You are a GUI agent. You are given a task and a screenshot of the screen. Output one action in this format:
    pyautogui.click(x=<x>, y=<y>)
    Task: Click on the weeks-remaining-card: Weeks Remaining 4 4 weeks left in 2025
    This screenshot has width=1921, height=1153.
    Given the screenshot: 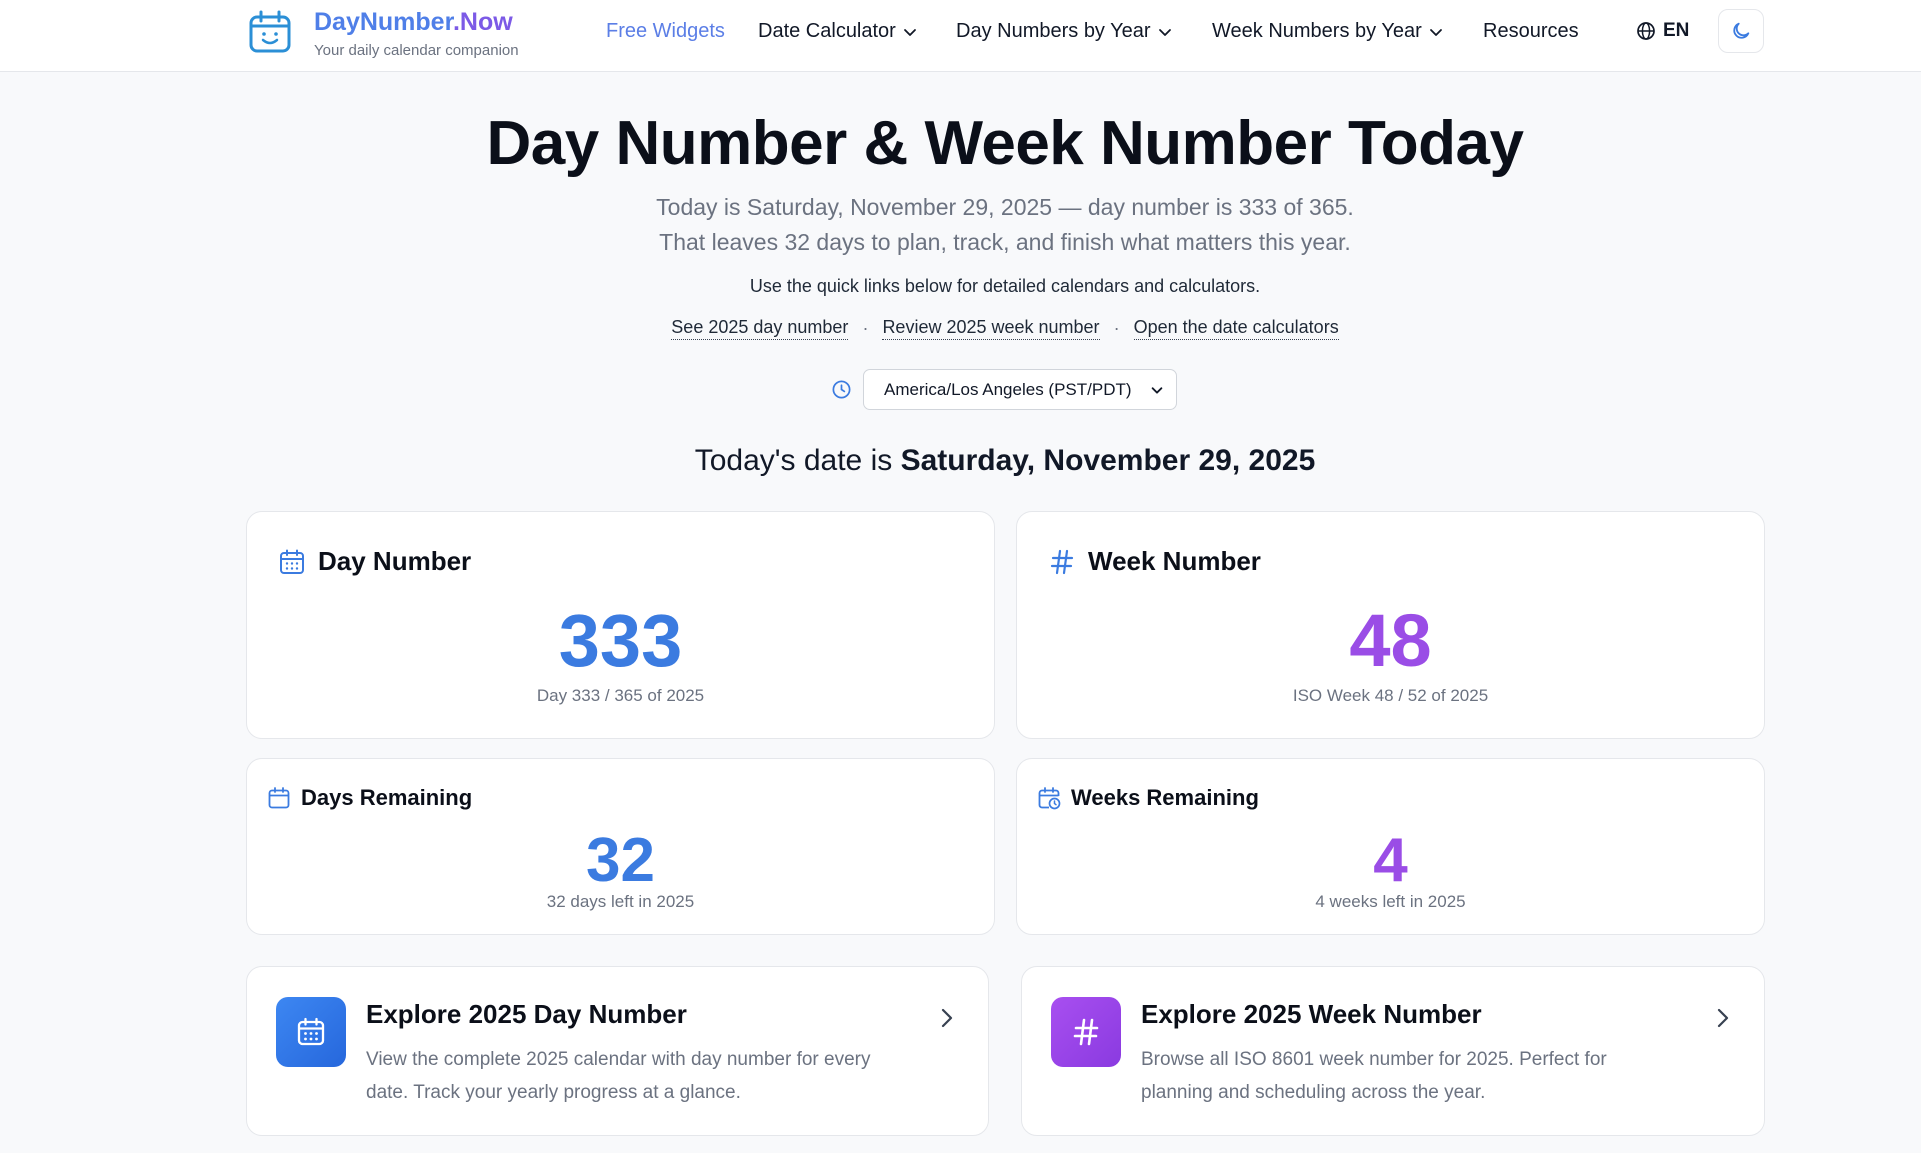 What is the action you would take?
    pyautogui.click(x=1390, y=846)
    